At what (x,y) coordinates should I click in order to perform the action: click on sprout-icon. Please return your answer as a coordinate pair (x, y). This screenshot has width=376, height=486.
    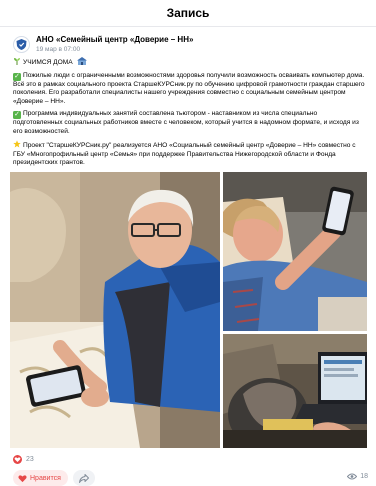
    Looking at the image, I should click on (17, 61).